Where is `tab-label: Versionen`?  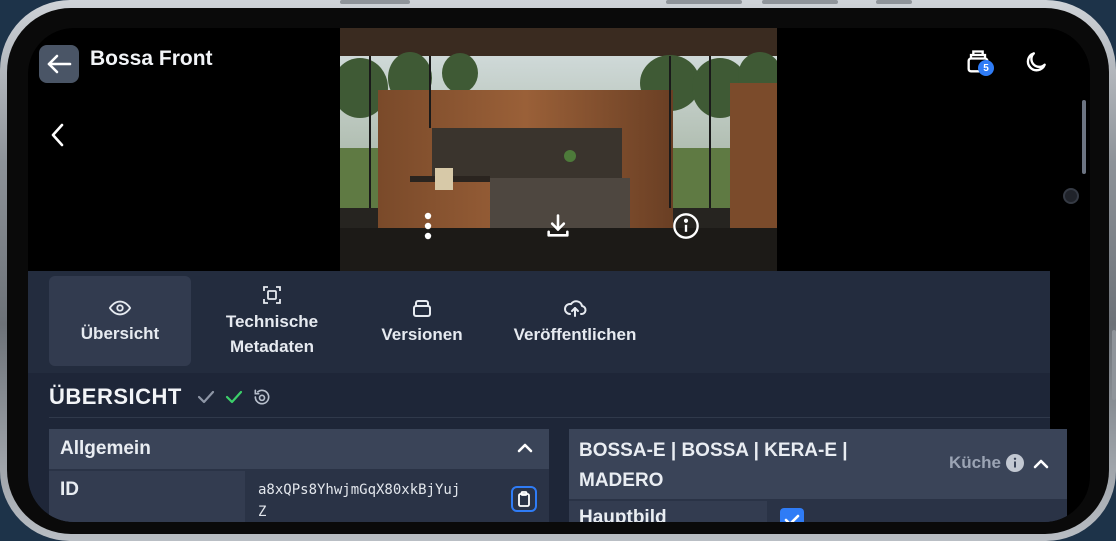 tab-label: Versionen is located at coordinates (422, 334).